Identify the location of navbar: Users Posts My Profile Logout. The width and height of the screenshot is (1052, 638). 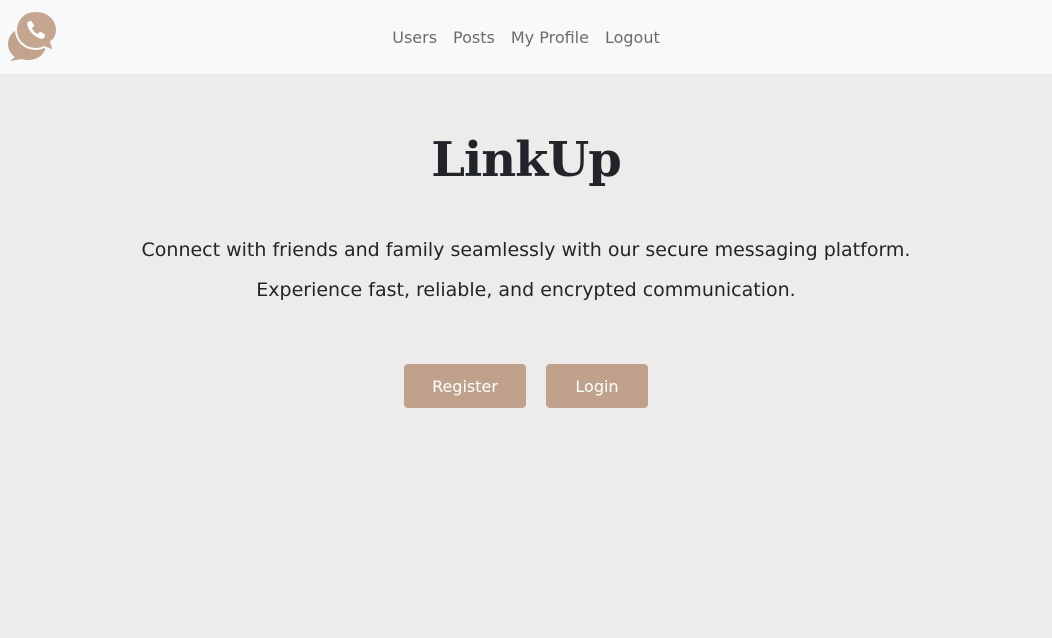
(526, 37).